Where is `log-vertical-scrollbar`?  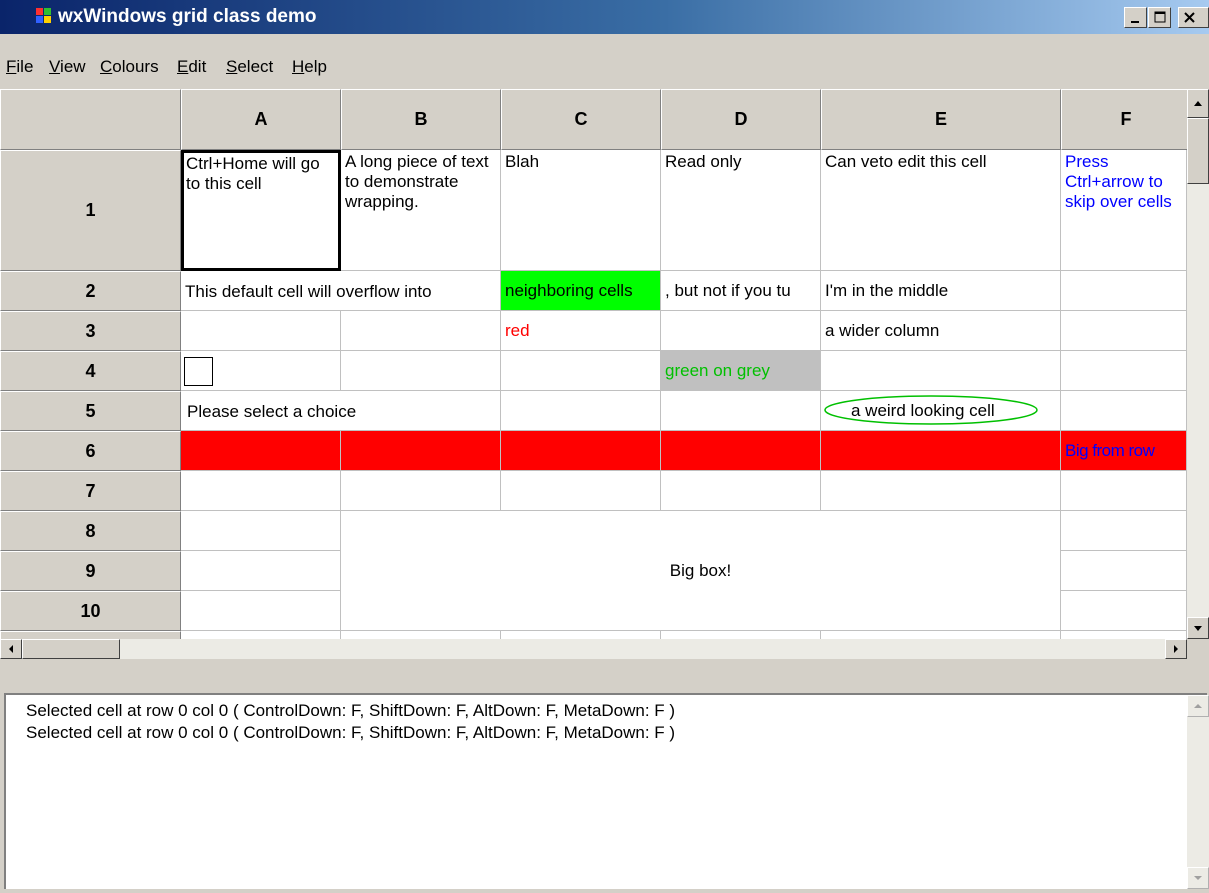
log-vertical-scrollbar is located at coordinates (1198, 792).